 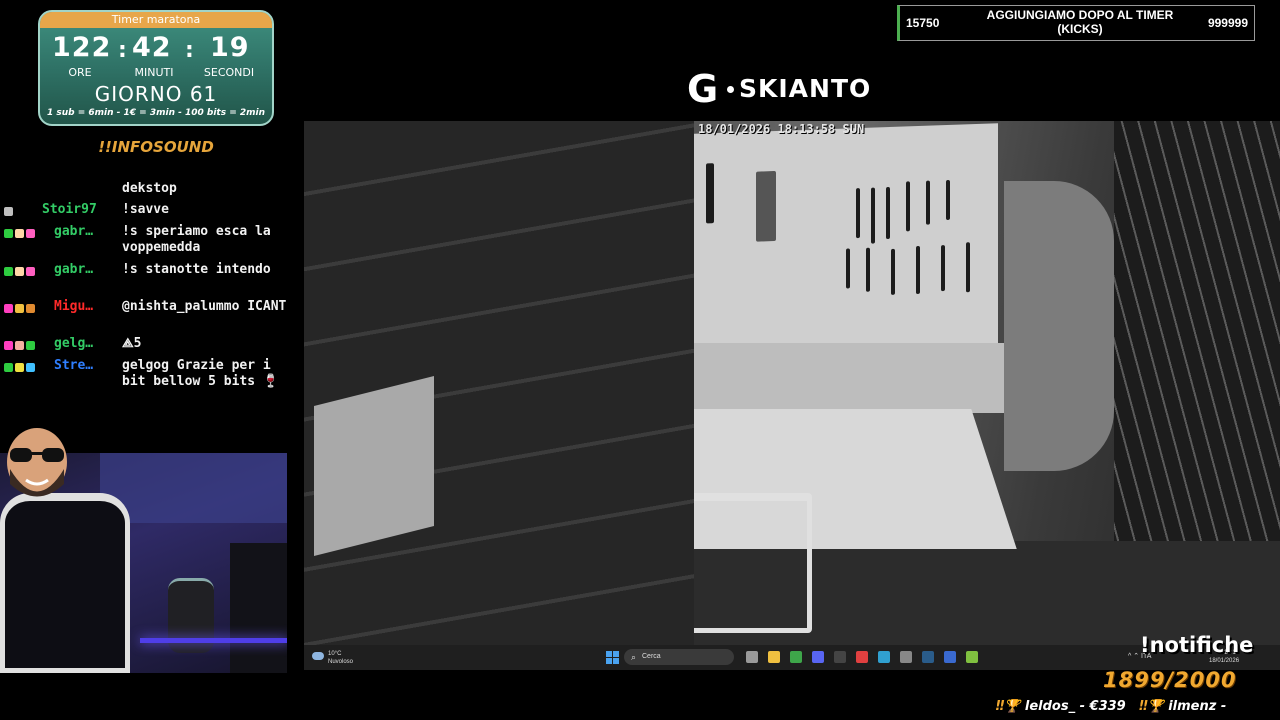 I want to click on search-icon: ⌕, so click(x=634, y=657).